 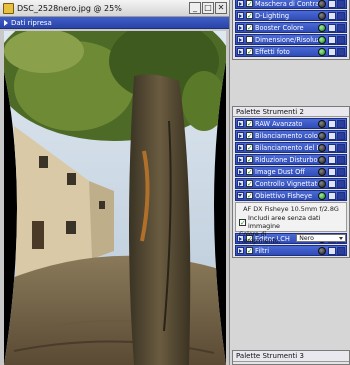 What do you see at coordinates (291, 15) in the screenshot?
I see `tool-row: ✓ D-Lighting` at bounding box center [291, 15].